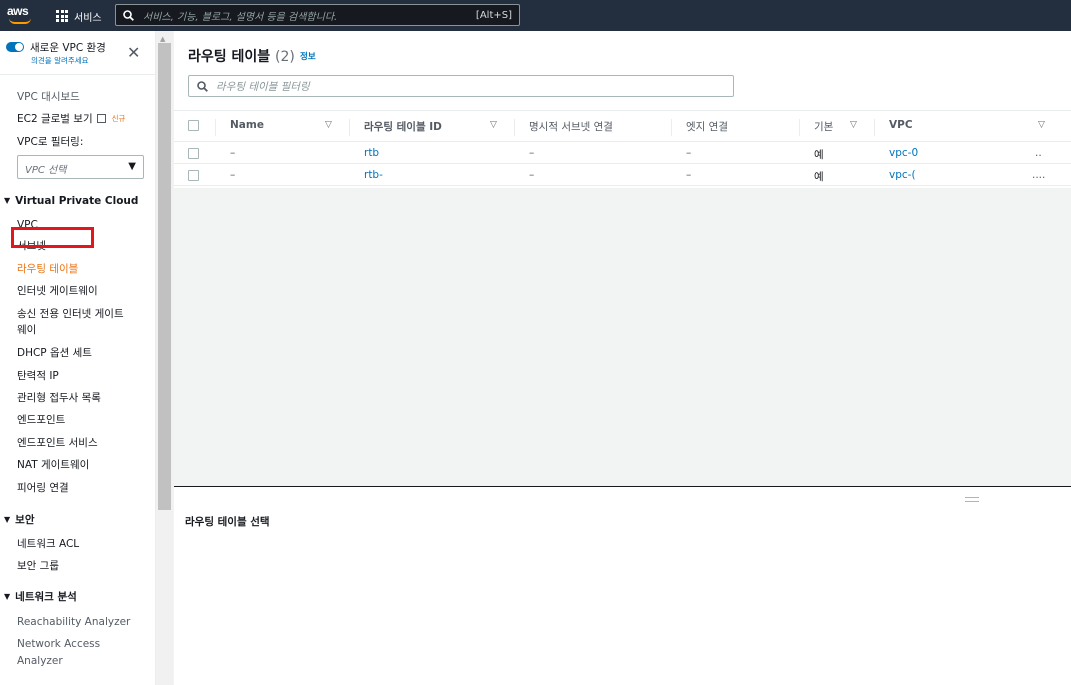 This screenshot has height=685, width=1071. Describe the element at coordinates (20, 21) in the screenshot. I see `aws-smile-icon` at that location.